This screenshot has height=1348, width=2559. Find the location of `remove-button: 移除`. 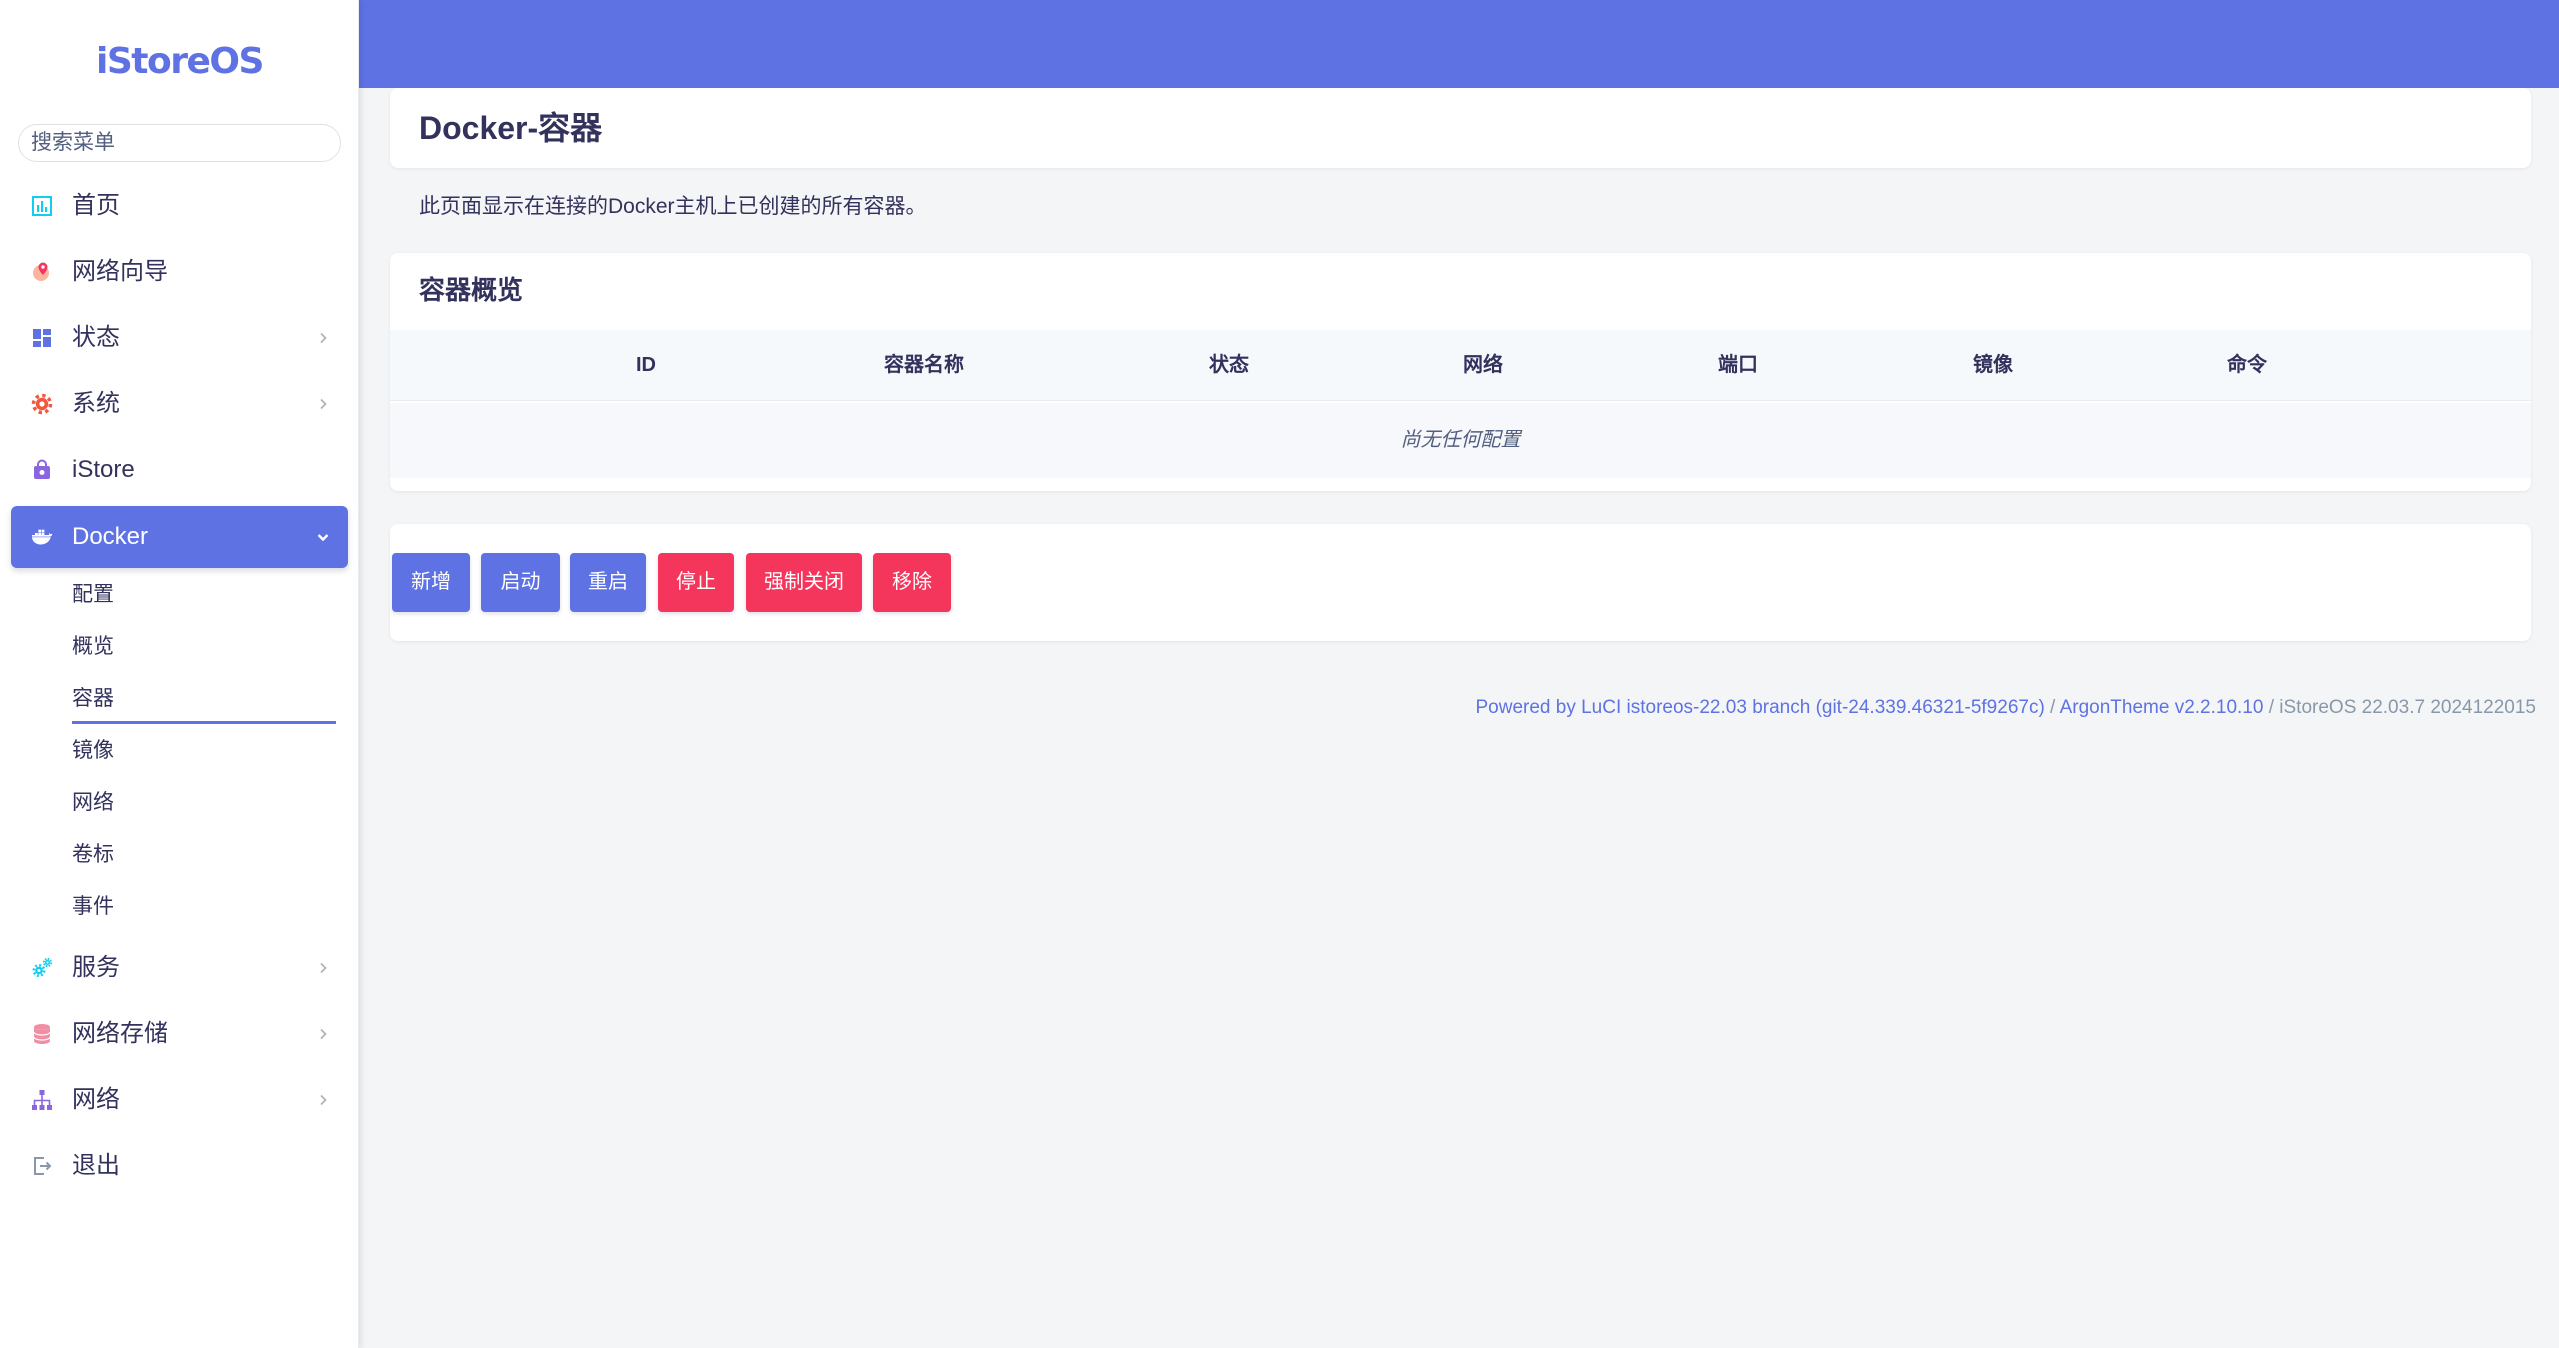

remove-button: 移除 is located at coordinates (912, 582).